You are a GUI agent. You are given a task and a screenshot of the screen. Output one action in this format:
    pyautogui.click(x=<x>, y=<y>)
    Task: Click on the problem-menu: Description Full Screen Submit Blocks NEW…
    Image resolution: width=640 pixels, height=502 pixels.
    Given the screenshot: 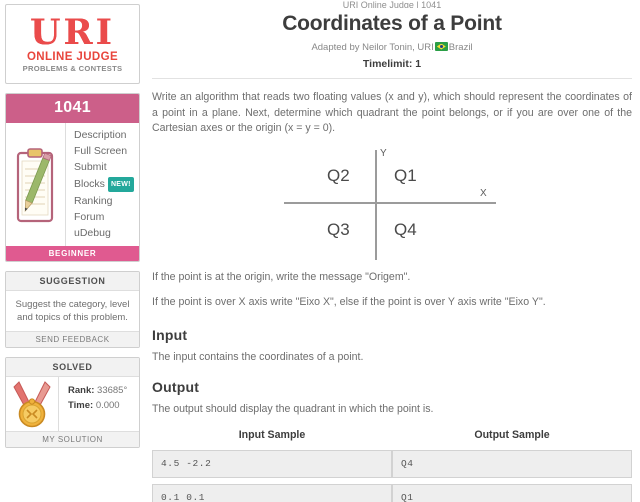 What is the action you would take?
    pyautogui.click(x=102, y=184)
    